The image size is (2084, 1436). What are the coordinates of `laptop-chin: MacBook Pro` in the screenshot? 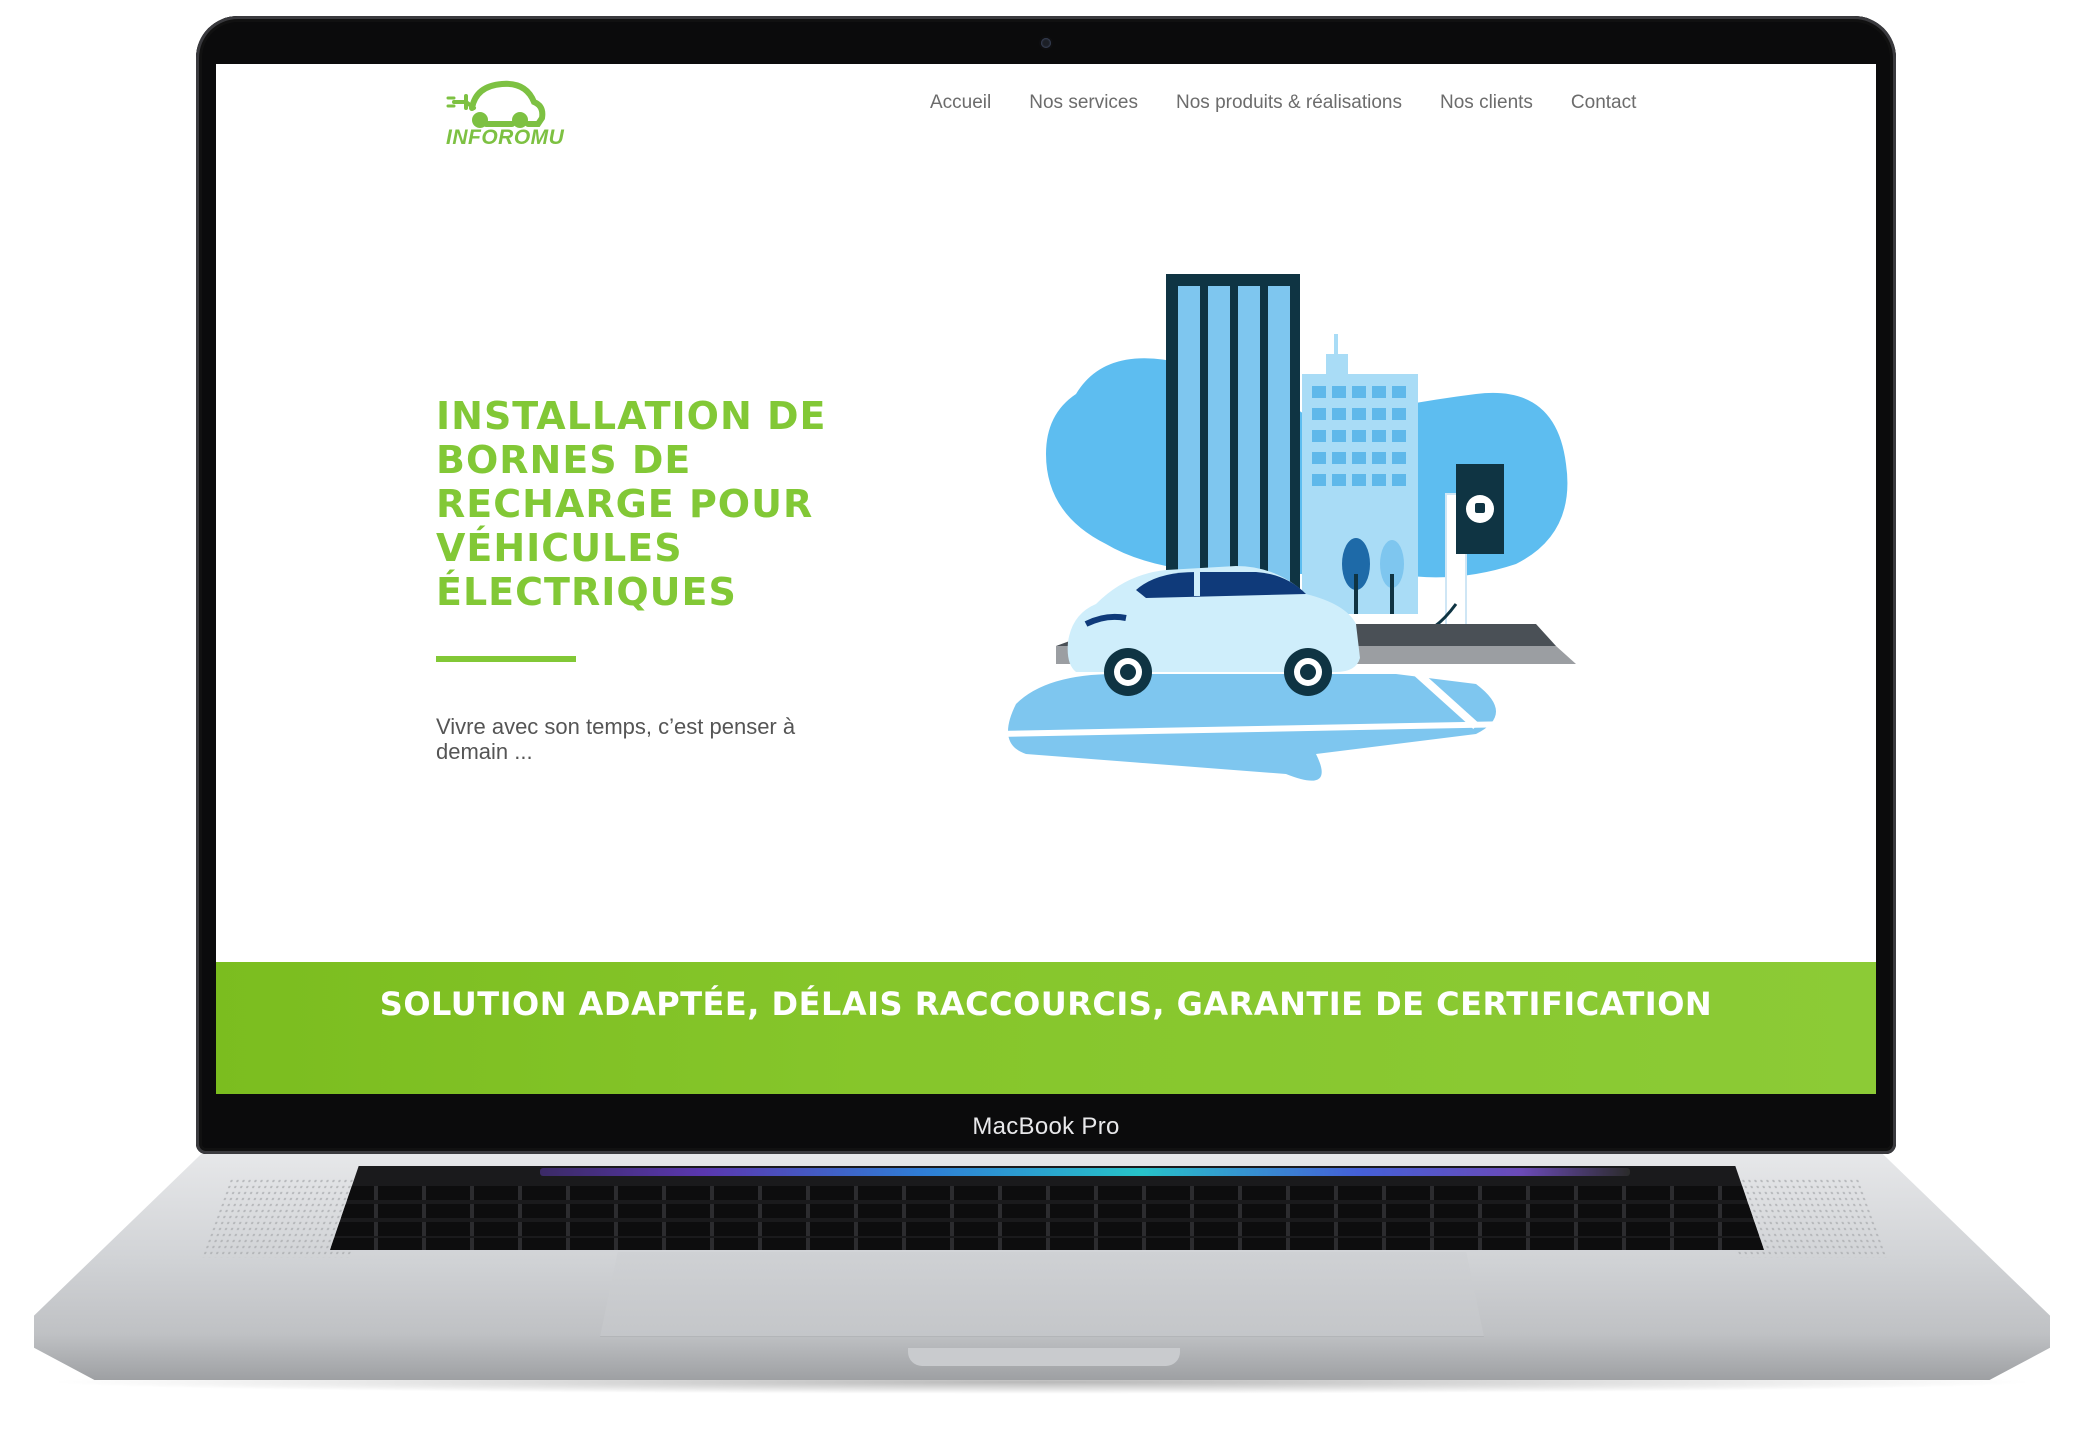 It's located at (1046, 1127).